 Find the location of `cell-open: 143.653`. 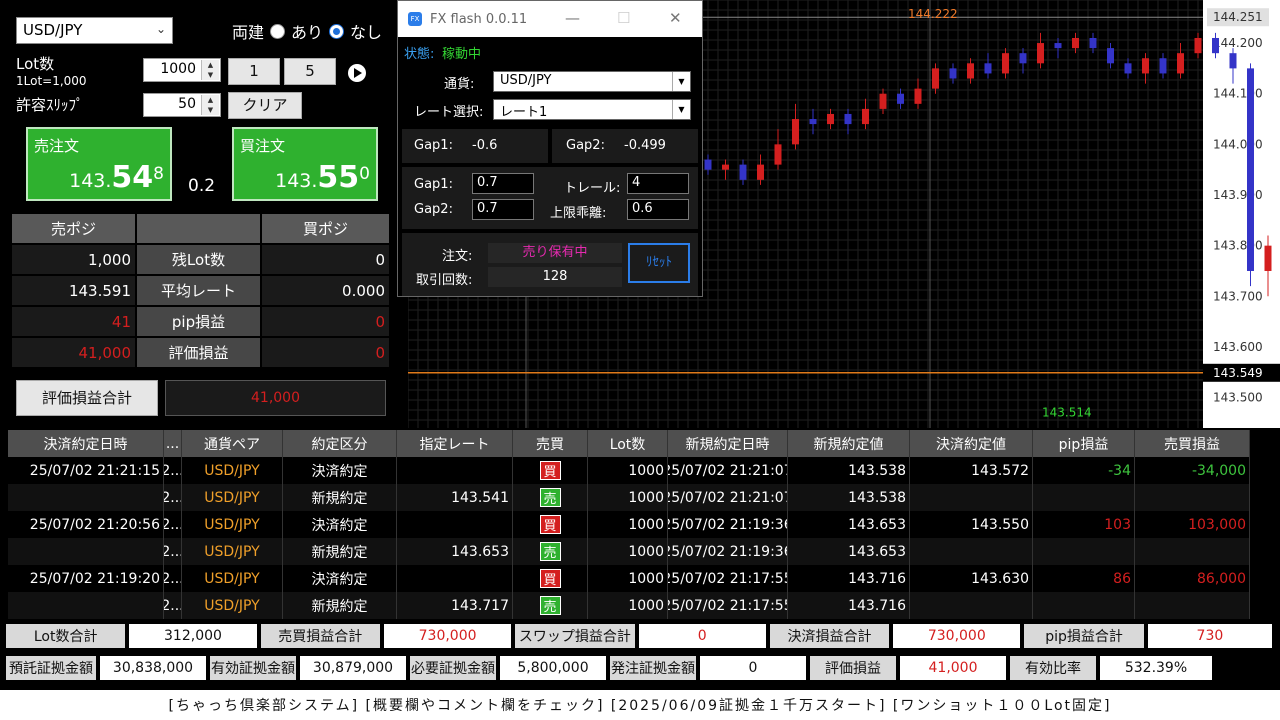

cell-open: 143.653 is located at coordinates (849, 551).